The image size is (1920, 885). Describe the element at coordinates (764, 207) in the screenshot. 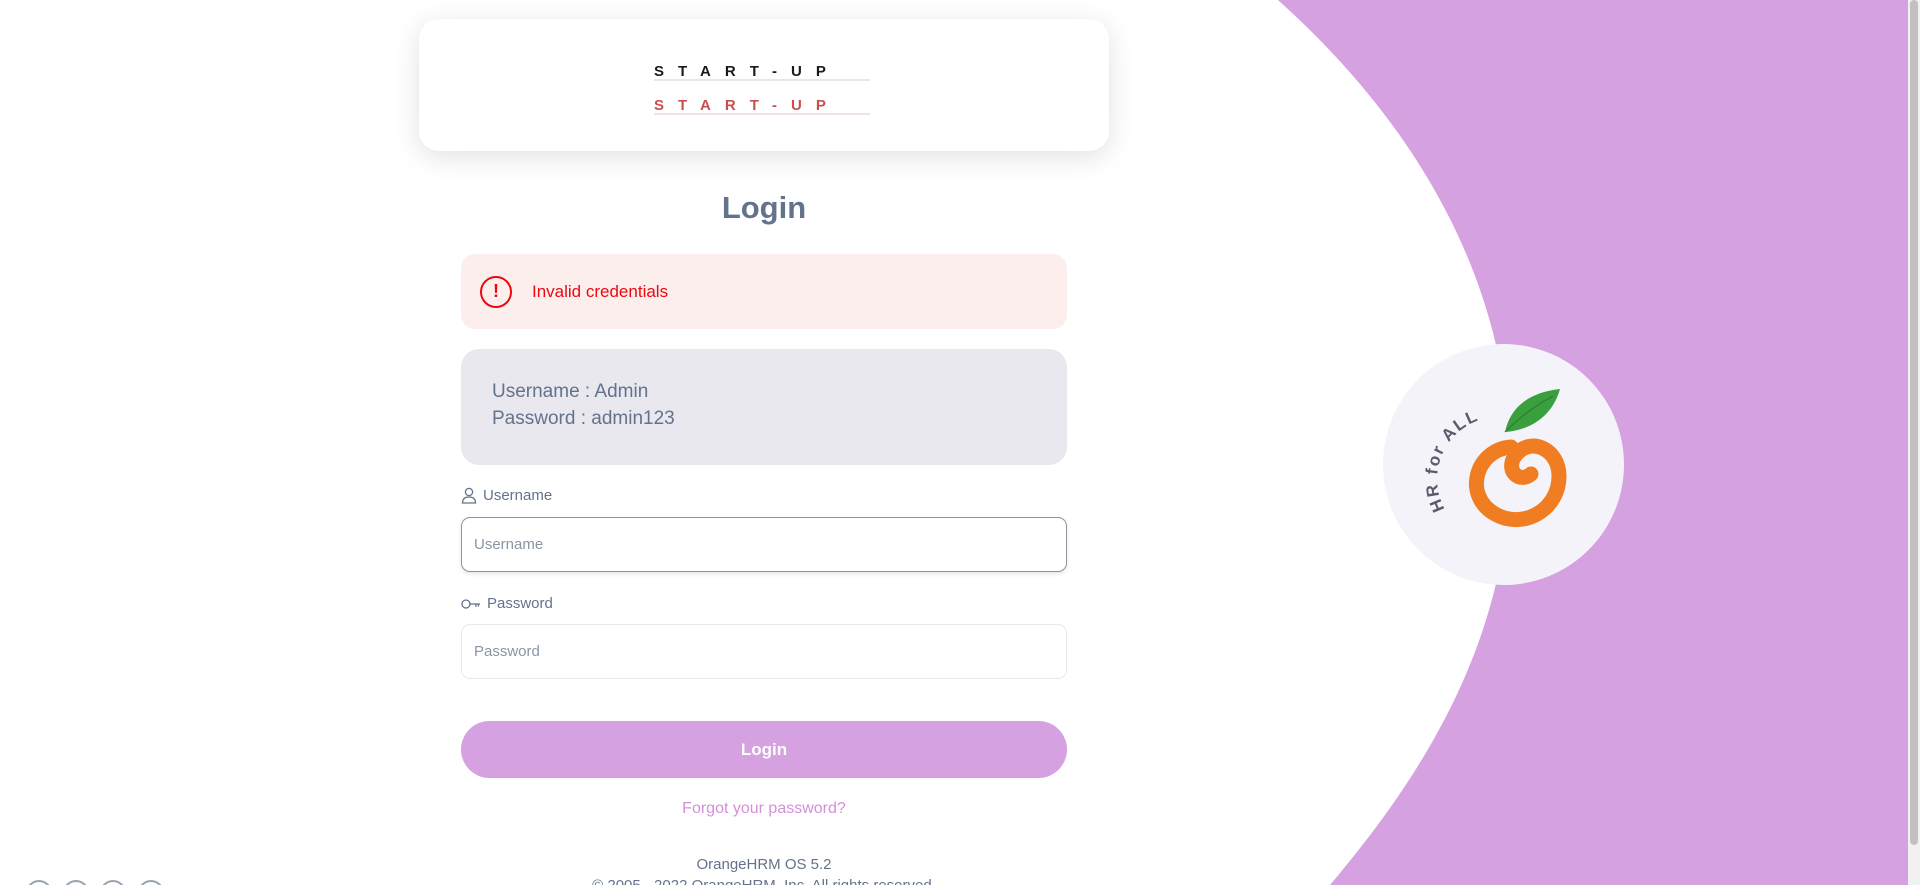

I see `page-title: Login` at that location.